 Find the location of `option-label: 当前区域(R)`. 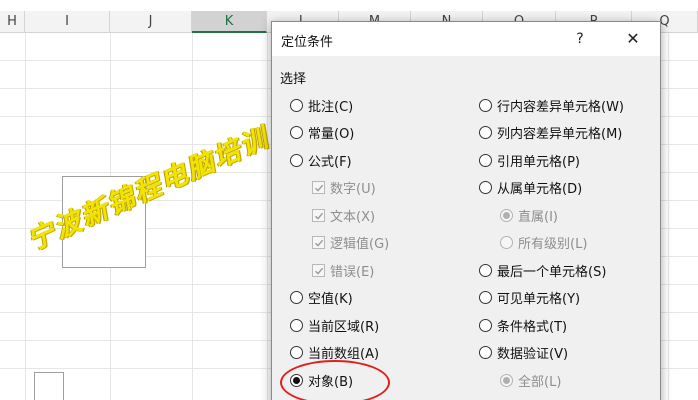

option-label: 当前区域(R) is located at coordinates (344, 327).